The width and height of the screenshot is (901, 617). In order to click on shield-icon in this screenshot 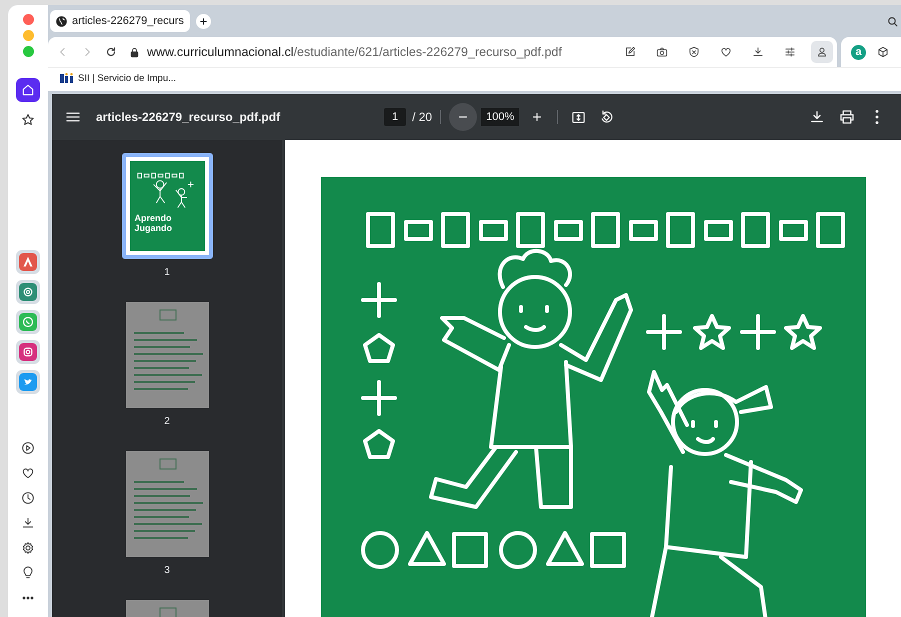, I will do `click(694, 52)`.